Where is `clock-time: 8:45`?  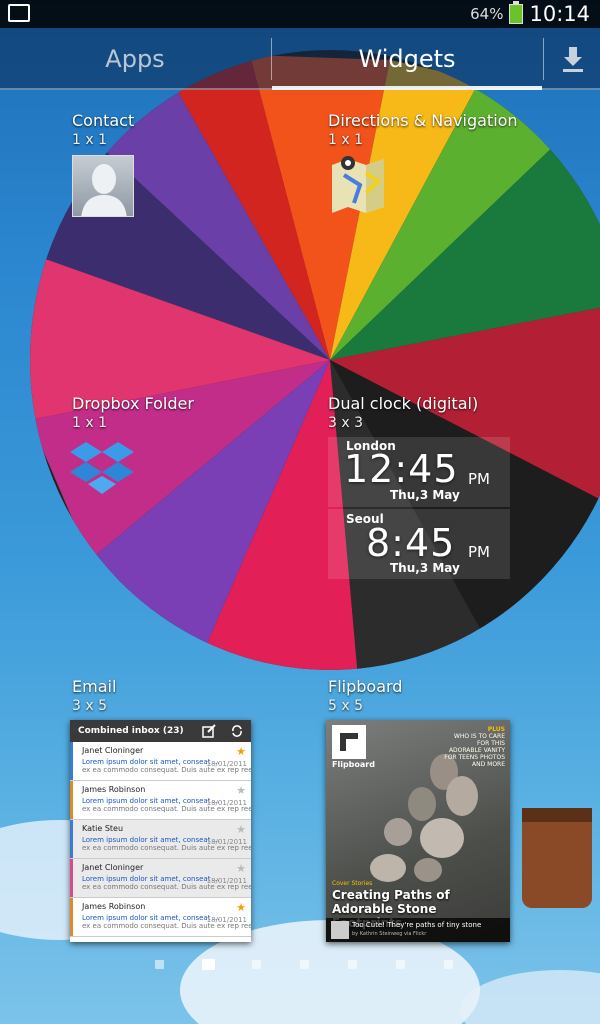 clock-time: 8:45 is located at coordinates (411, 543).